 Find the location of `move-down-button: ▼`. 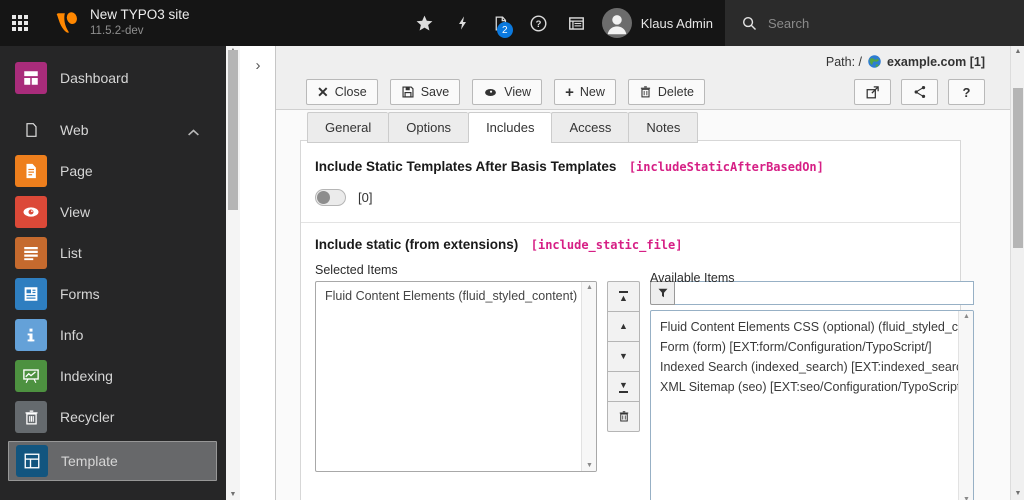

move-down-button: ▼ is located at coordinates (623, 356).